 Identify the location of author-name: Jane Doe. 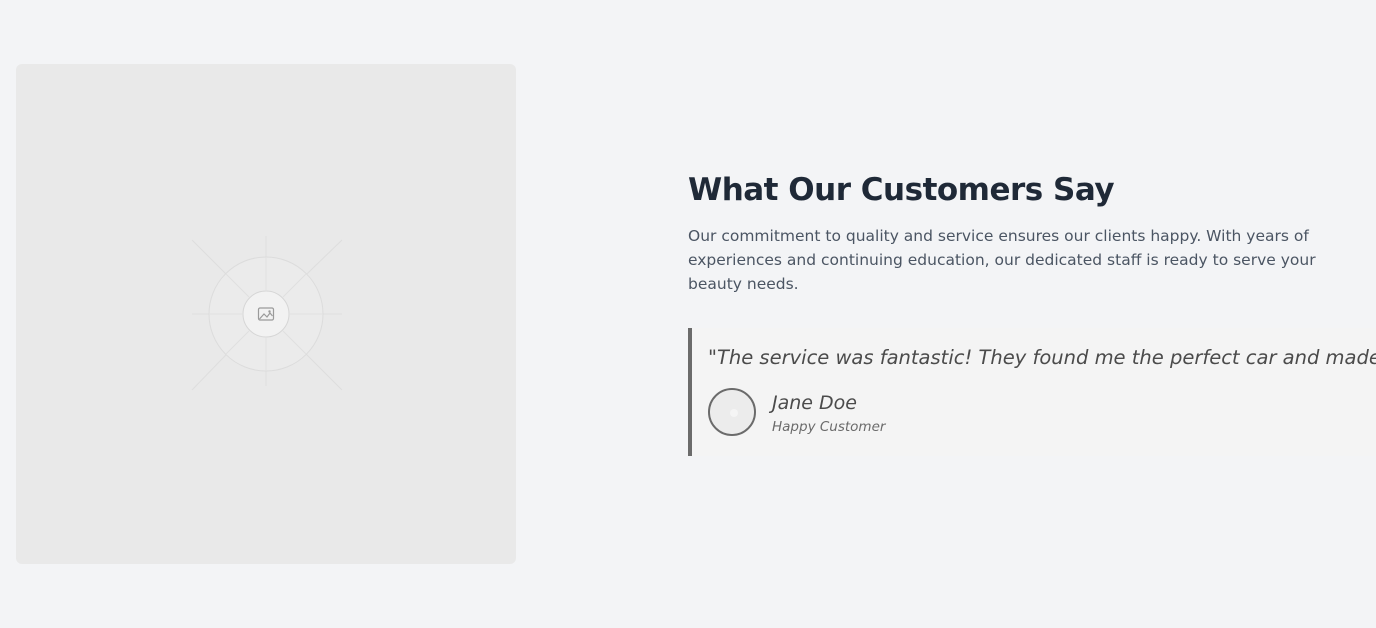
(814, 403).